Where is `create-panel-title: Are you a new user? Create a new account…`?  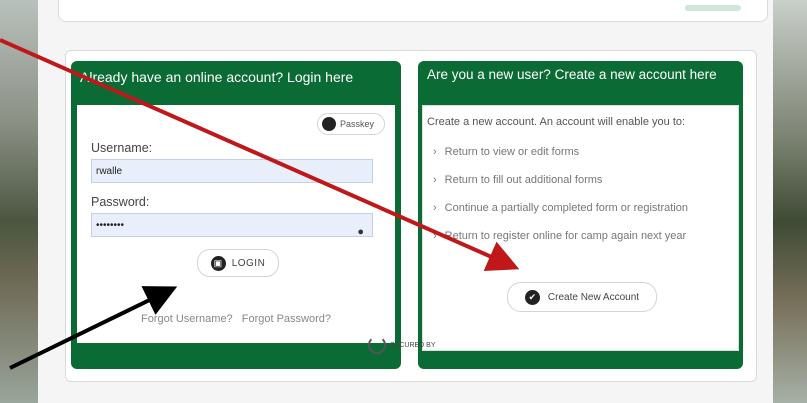
create-panel-title: Are you a new user? Create a new account… is located at coordinates (572, 74).